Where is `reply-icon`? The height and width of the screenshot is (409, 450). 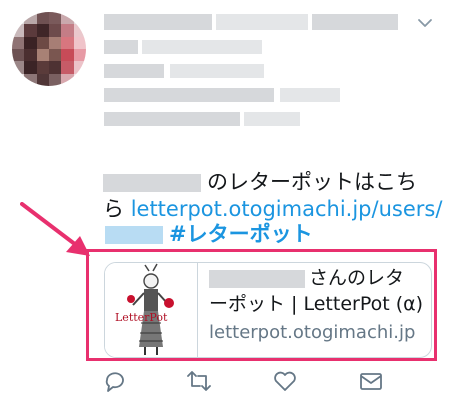 reply-icon is located at coordinates (115, 381).